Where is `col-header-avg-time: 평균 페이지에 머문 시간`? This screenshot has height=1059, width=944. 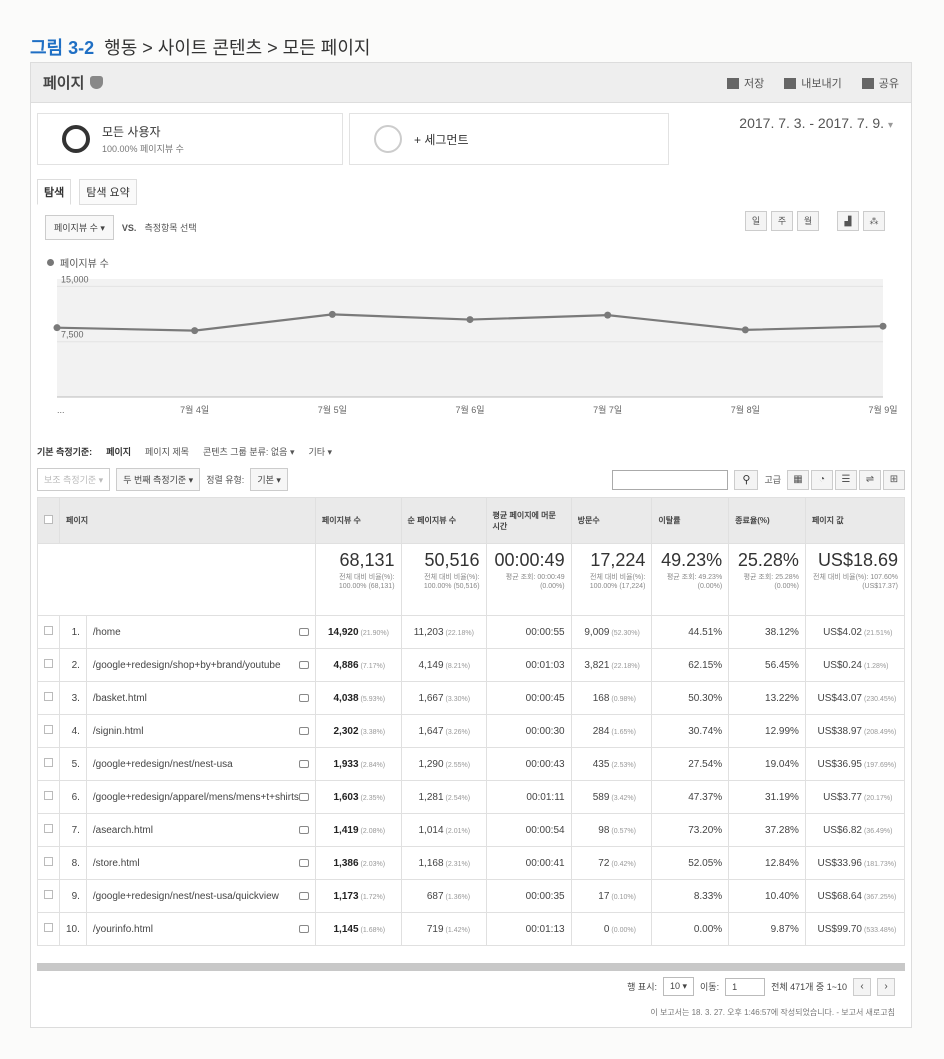
col-header-avg-time: 평균 페이지에 머문 시간 is located at coordinates (528, 520).